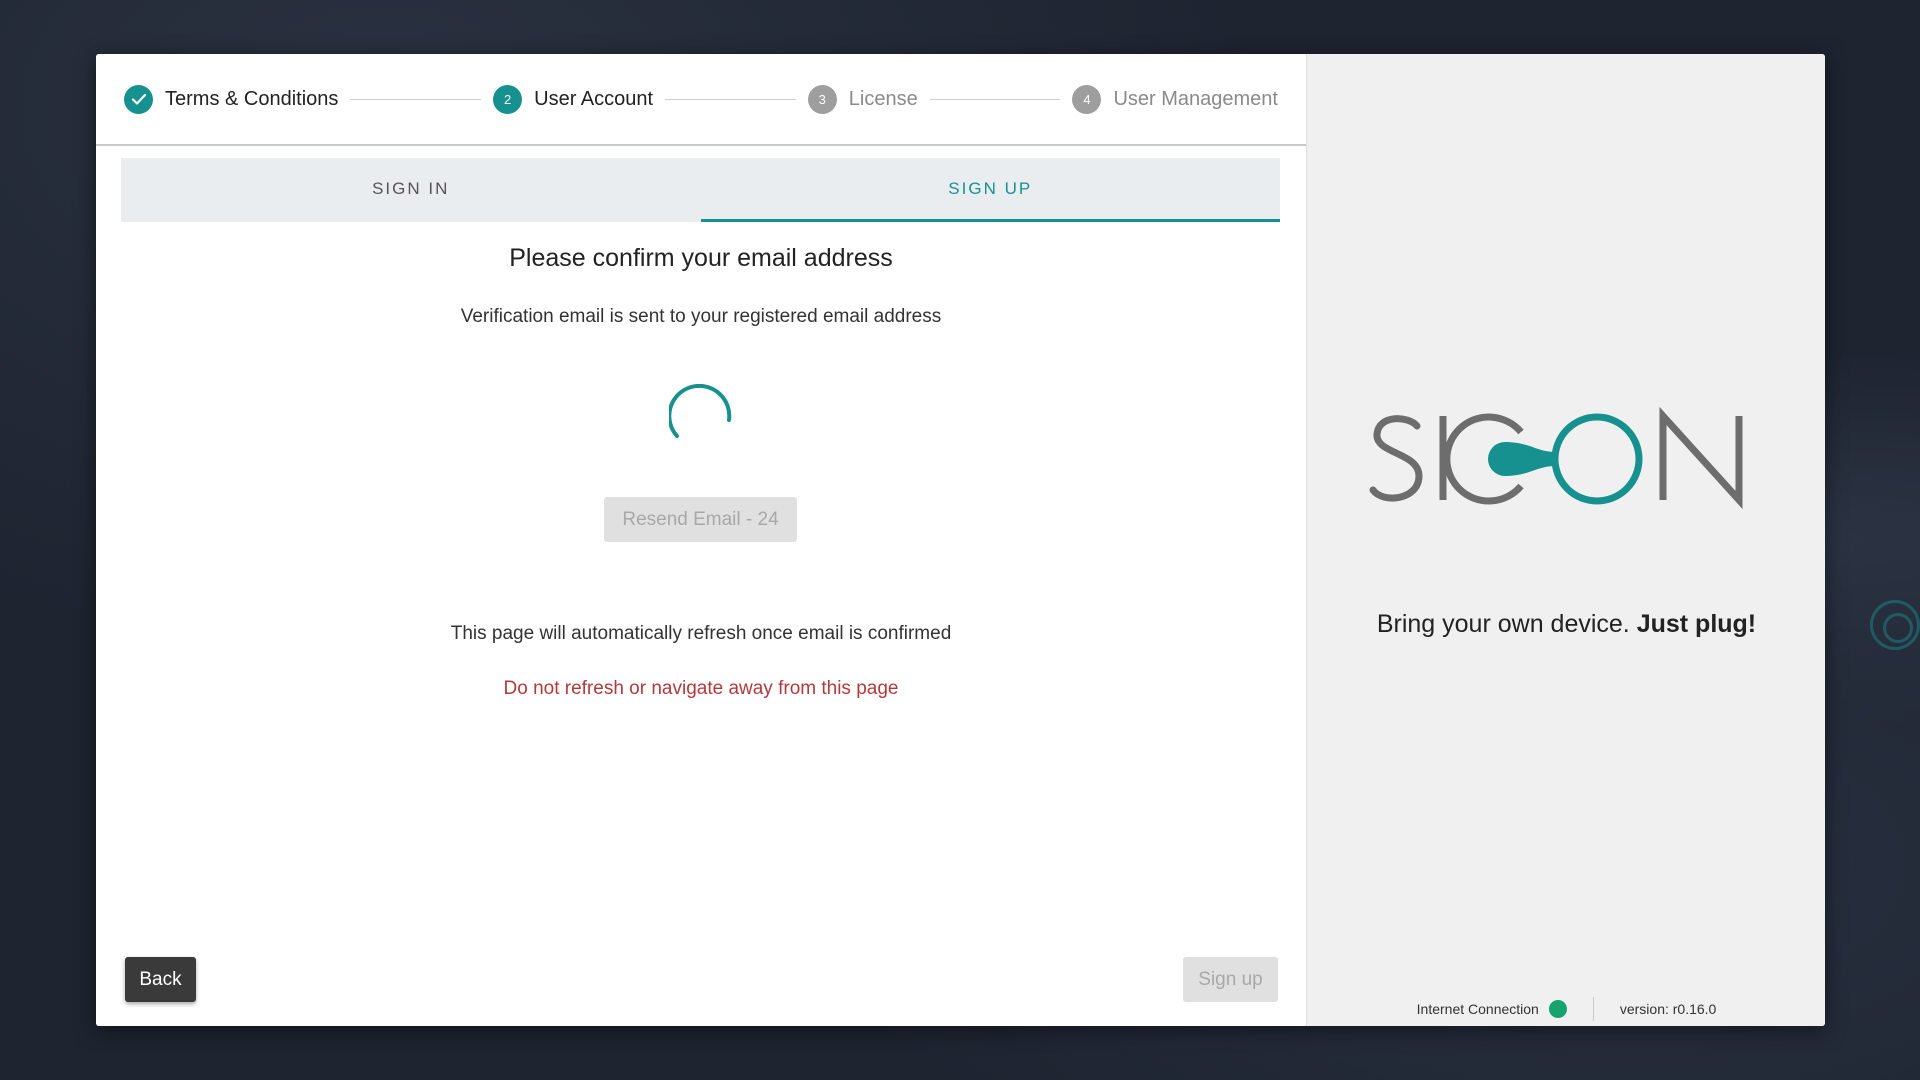 The image size is (1920, 1080). What do you see at coordinates (1230, 979) in the screenshot?
I see `sign-up-button: Sign up` at bounding box center [1230, 979].